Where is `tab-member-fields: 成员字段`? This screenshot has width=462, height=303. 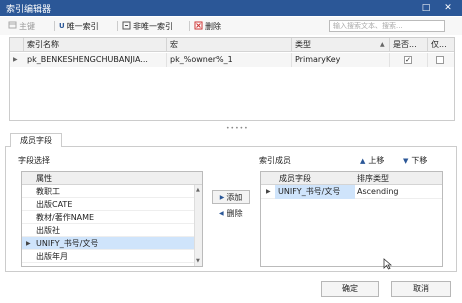
tab-member-fields: 成员字段 is located at coordinates (36, 140).